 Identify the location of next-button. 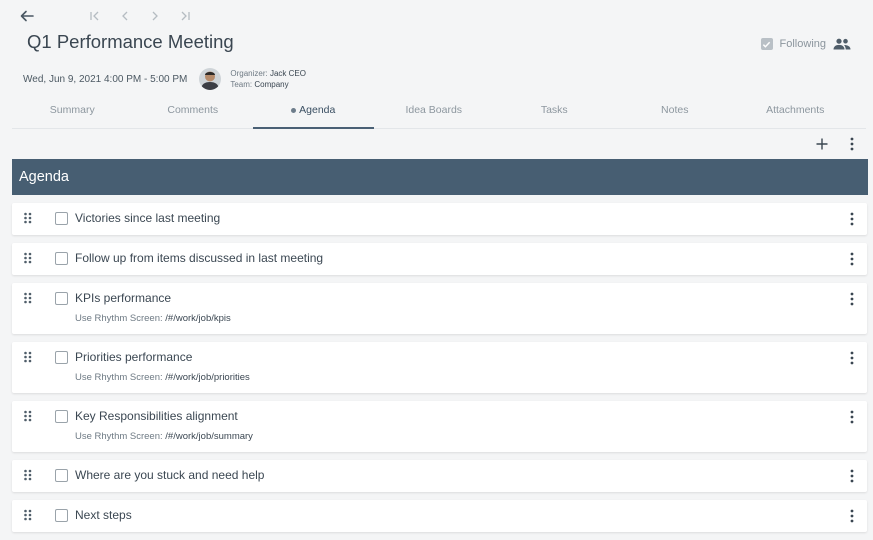
(155, 16).